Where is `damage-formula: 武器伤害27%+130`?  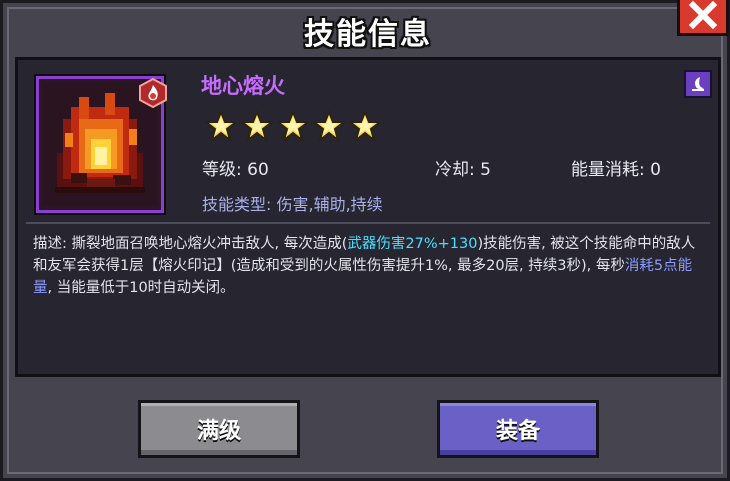 damage-formula: 武器伤害27%+130 is located at coordinates (412, 244).